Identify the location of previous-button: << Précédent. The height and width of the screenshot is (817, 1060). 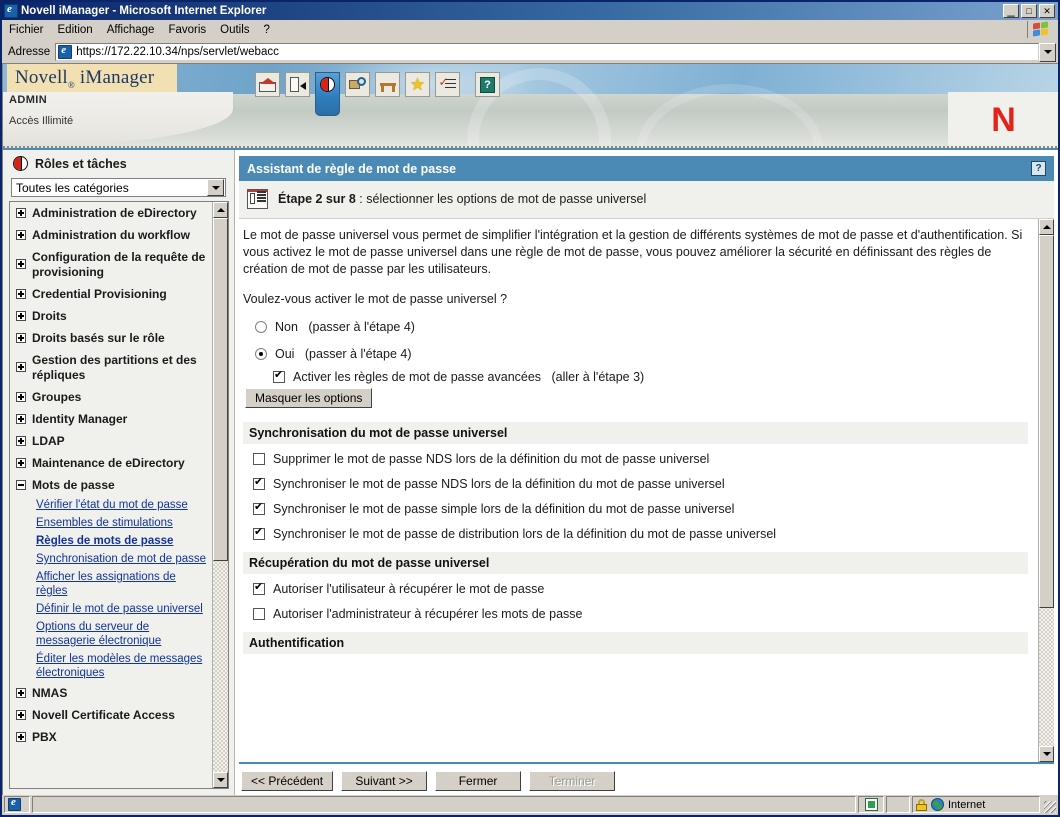
(287, 781).